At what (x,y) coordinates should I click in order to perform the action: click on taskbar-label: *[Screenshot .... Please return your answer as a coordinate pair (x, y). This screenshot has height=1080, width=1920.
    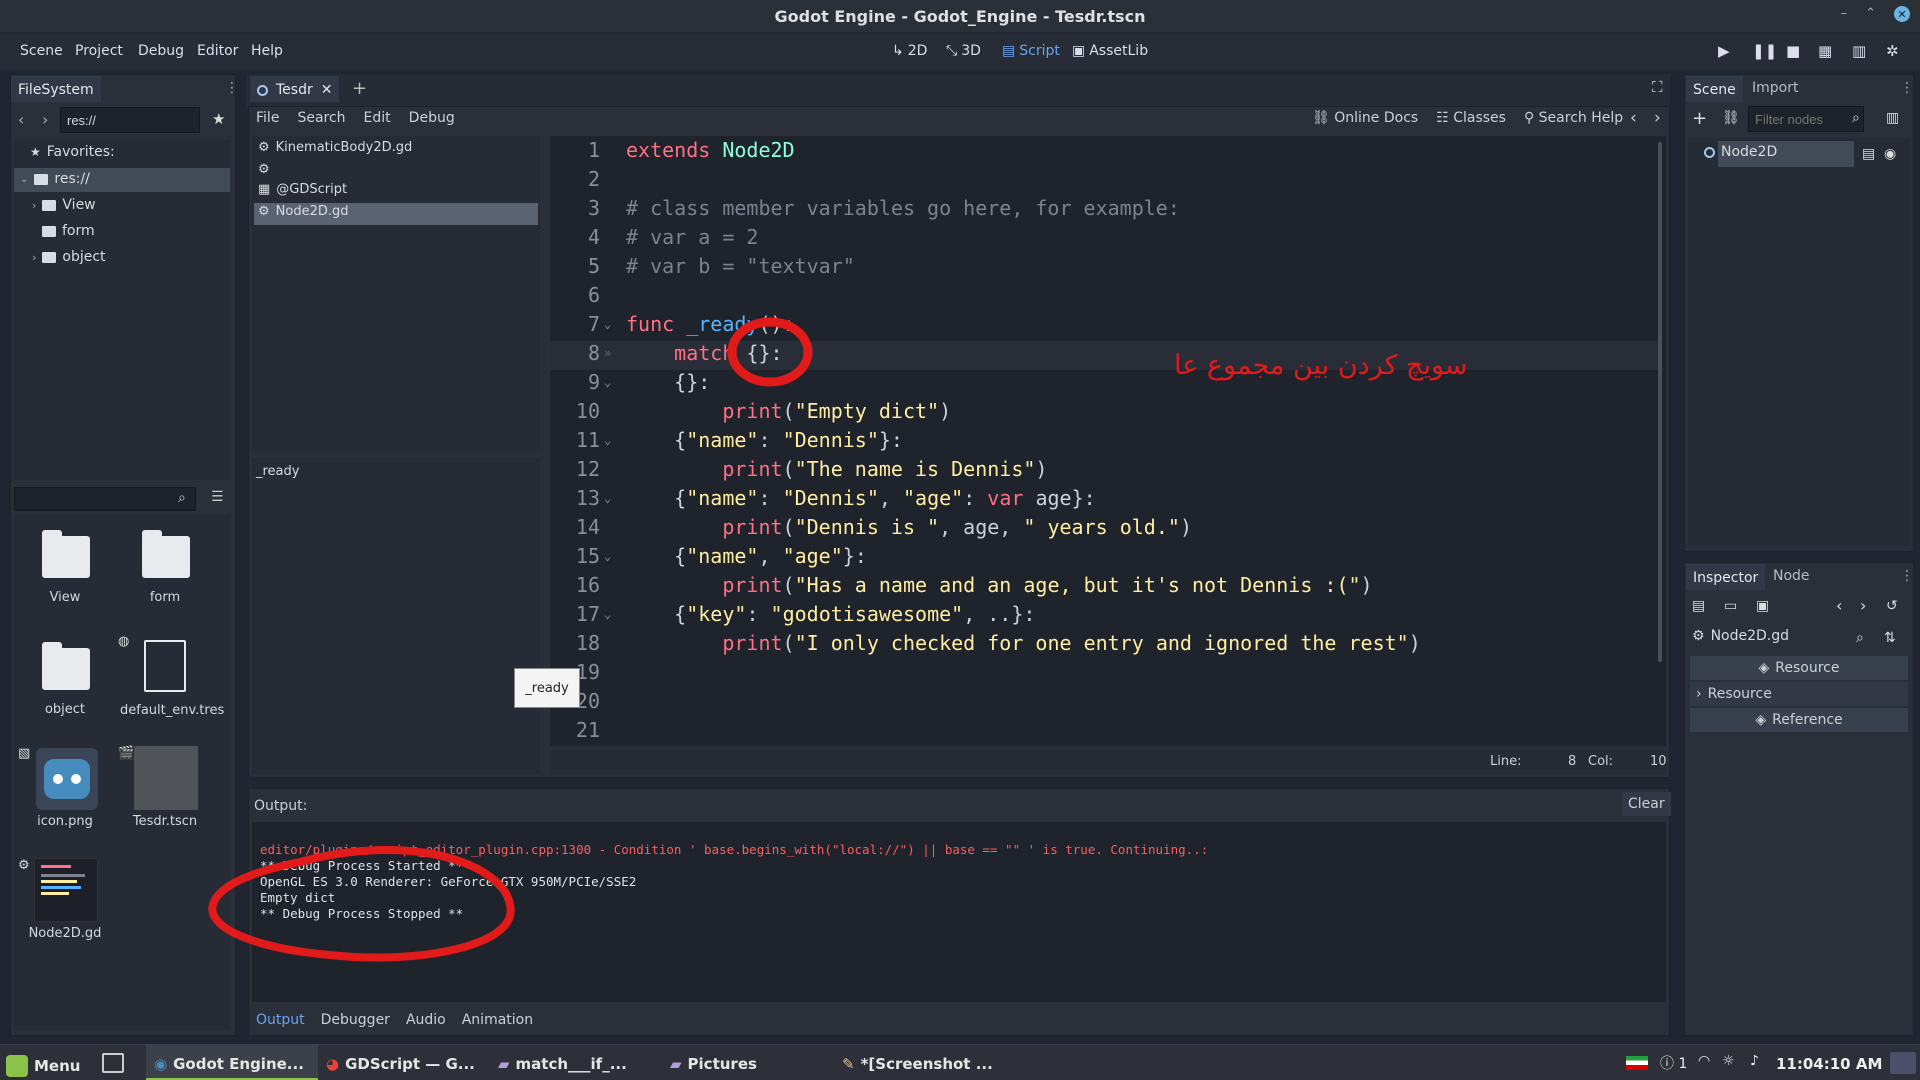
    Looking at the image, I should click on (926, 1064).